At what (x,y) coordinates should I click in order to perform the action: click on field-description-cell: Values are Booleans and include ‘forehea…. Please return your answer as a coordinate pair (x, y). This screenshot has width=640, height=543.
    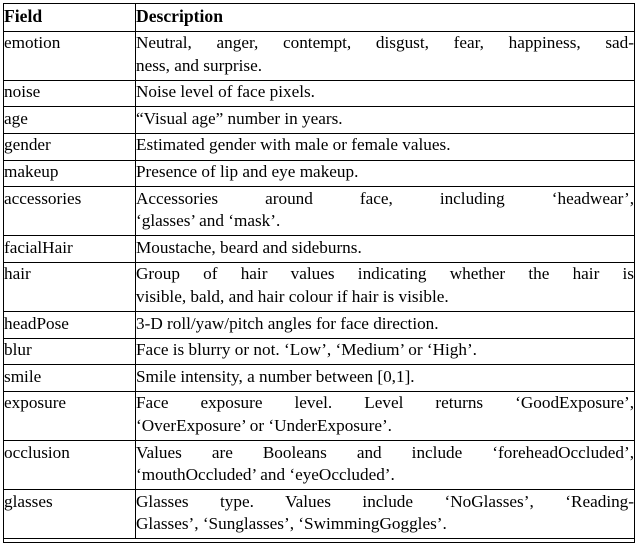
    Looking at the image, I should click on (385, 465).